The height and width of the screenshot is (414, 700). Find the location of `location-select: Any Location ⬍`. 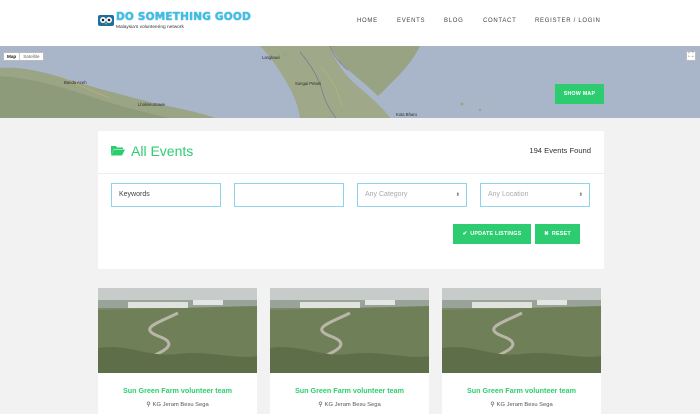

location-select: Any Location ⬍ is located at coordinates (535, 195).